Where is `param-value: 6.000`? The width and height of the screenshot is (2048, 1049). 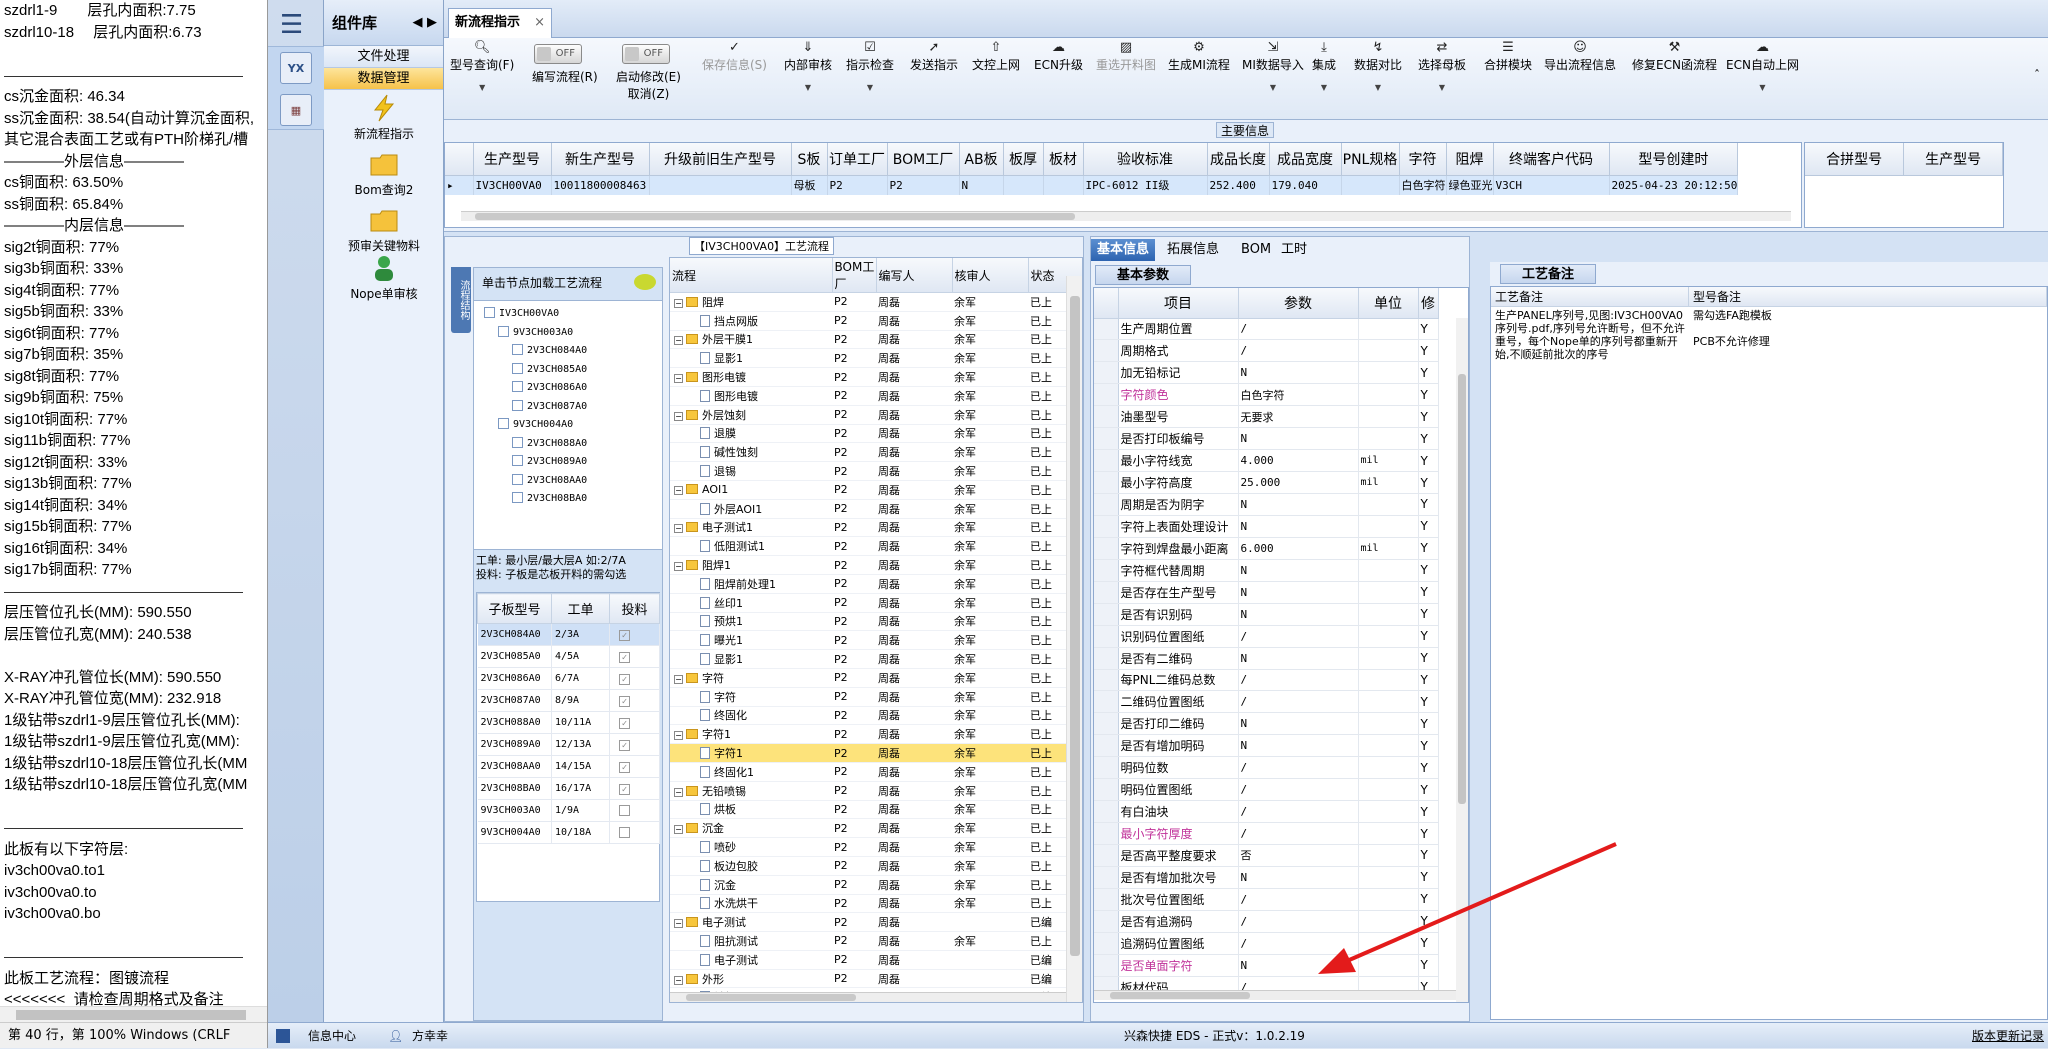 param-value: 6.000 is located at coordinates (1298, 548).